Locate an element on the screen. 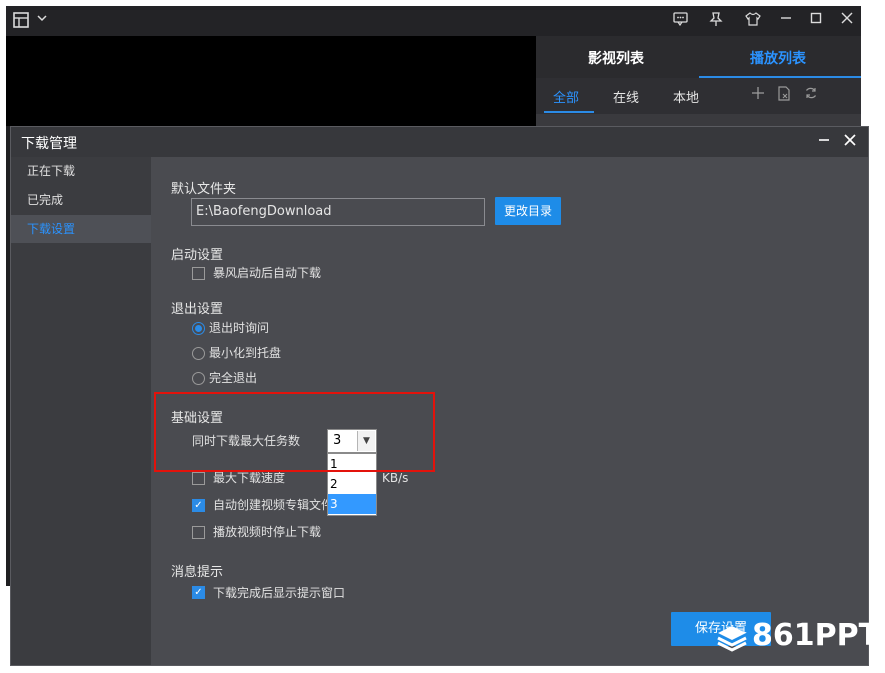 Image resolution: width=885 pixels, height=673 pixels. tab-play-list: 播放列表 is located at coordinates (778, 58).